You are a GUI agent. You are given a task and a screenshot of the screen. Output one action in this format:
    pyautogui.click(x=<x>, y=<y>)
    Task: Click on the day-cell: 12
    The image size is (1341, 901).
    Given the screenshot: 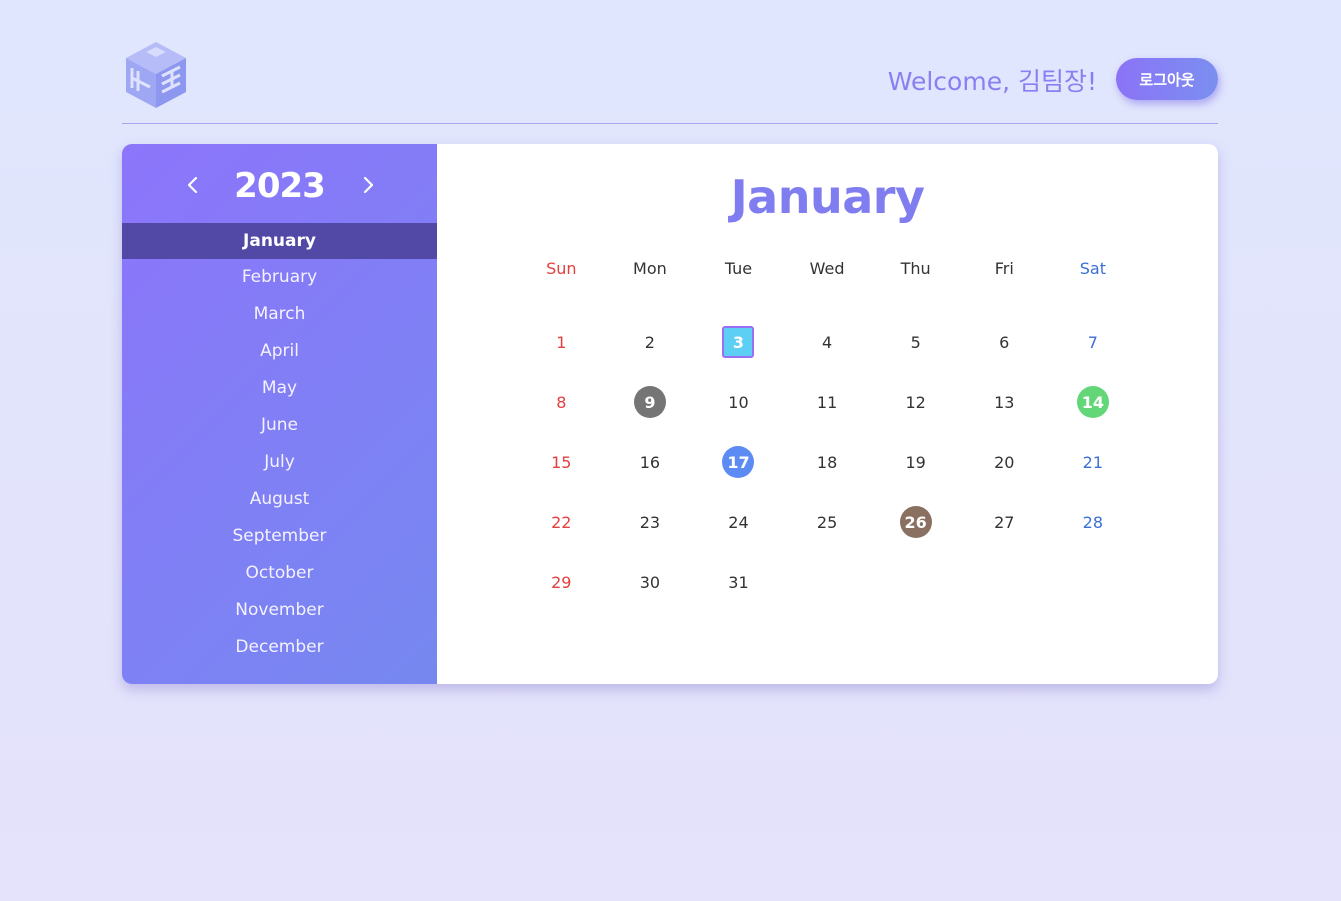 What is the action you would take?
    pyautogui.click(x=915, y=402)
    